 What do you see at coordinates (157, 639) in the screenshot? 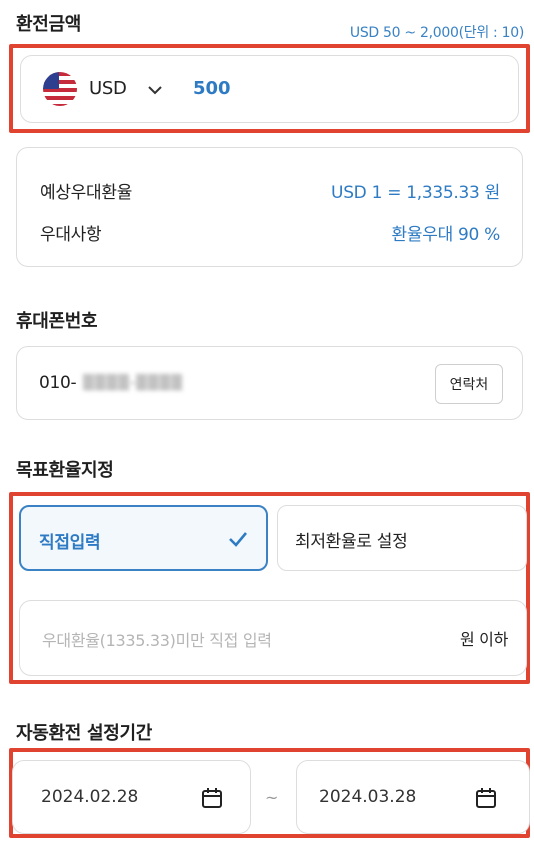
I see `target-rate-input: 우대환율(1335.33)미만 직접 입력` at bounding box center [157, 639].